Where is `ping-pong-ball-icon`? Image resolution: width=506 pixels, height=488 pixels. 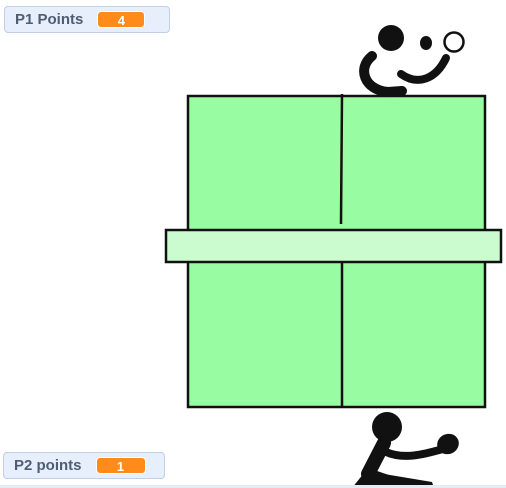
ping-pong-ball-icon is located at coordinates (454, 42).